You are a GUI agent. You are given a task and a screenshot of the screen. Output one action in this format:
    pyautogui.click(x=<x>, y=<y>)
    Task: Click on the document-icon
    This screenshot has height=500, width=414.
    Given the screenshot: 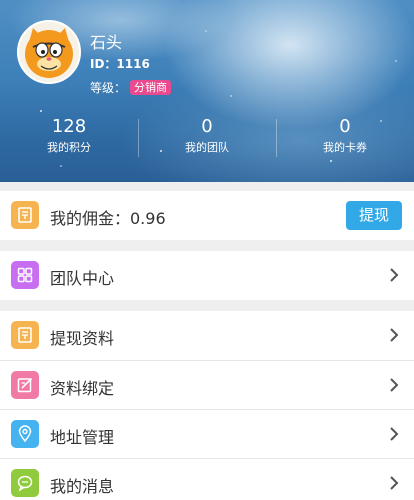 What is the action you would take?
    pyautogui.click(x=25, y=335)
    